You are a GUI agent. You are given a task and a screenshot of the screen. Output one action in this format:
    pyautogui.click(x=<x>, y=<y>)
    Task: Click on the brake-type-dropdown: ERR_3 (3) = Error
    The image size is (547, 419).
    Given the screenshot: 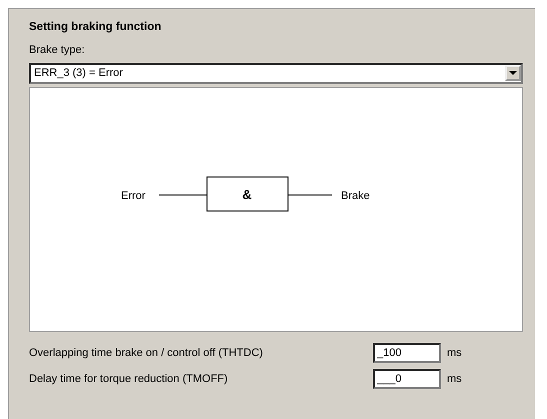 What is the action you would take?
    pyautogui.click(x=276, y=73)
    